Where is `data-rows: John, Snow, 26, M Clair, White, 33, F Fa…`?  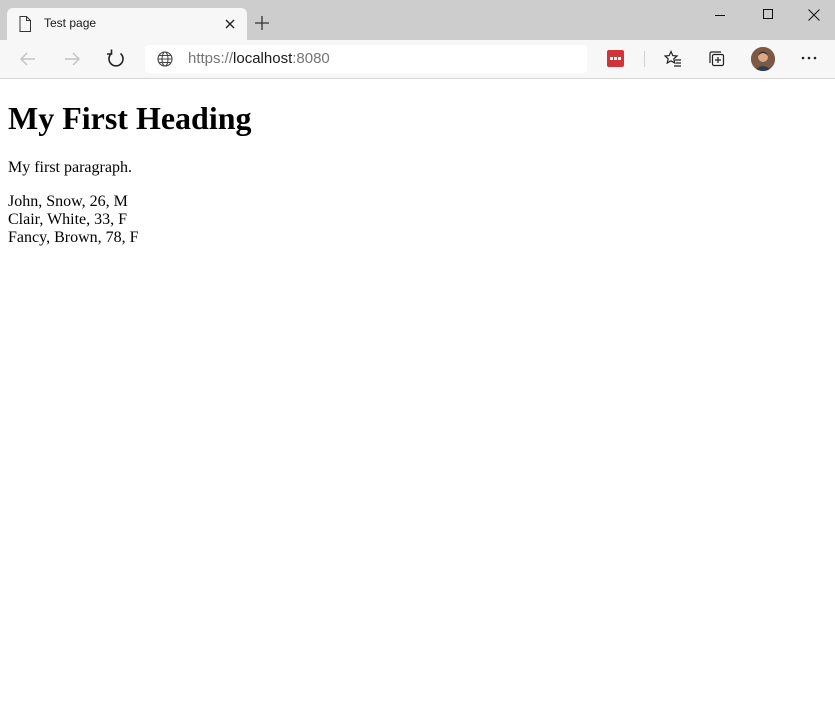
data-rows: John, Snow, 26, M Clair, White, 33, F Fa… is located at coordinates (73, 220).